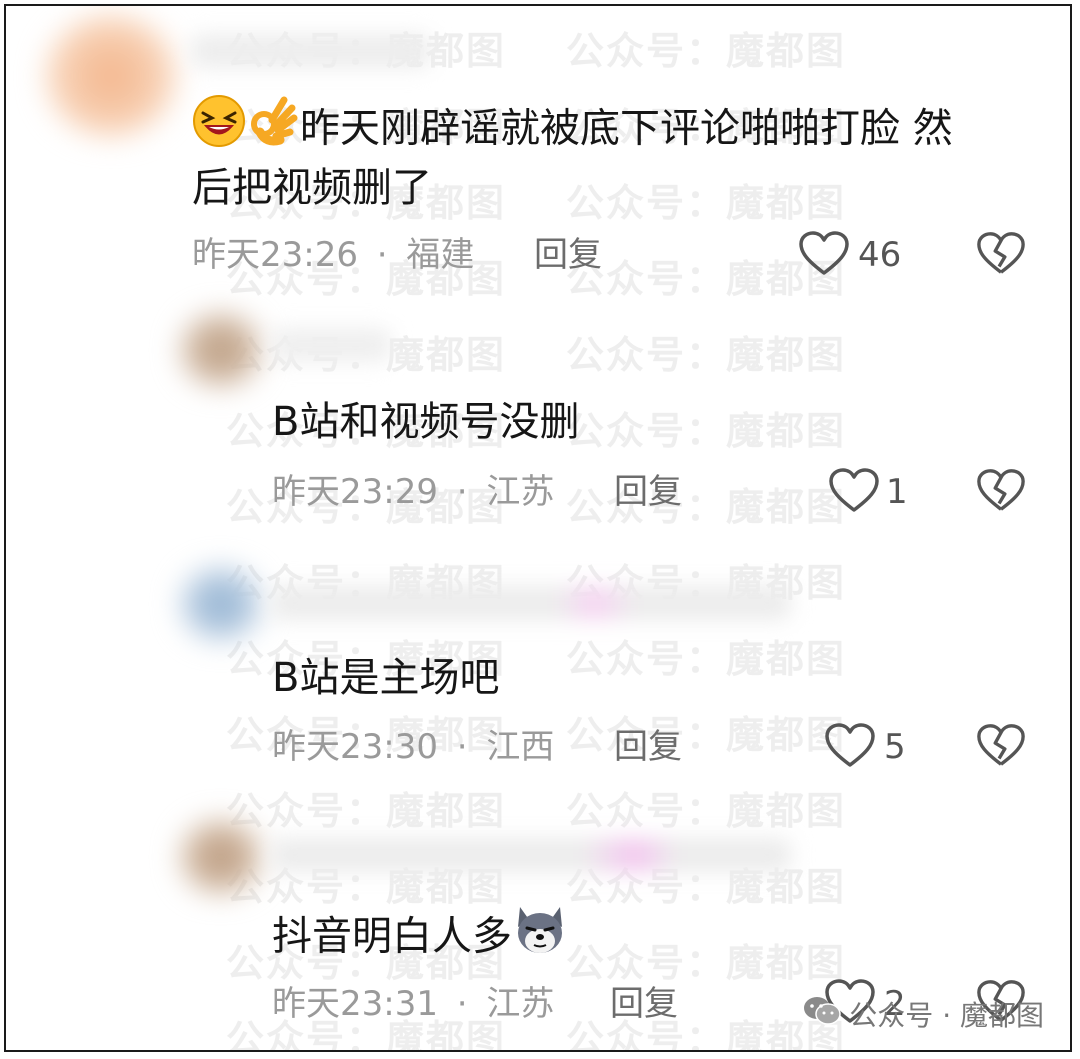  What do you see at coordinates (946, 1015) in the screenshot?
I see `source-credit-text: 公众号 · 魔都图` at bounding box center [946, 1015].